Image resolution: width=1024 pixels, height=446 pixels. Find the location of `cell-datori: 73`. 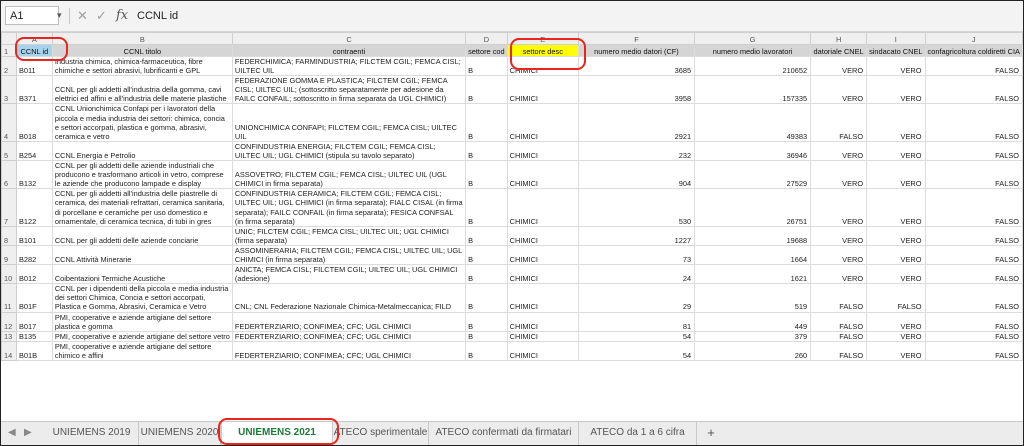

cell-datori: 73 is located at coordinates (636, 255).